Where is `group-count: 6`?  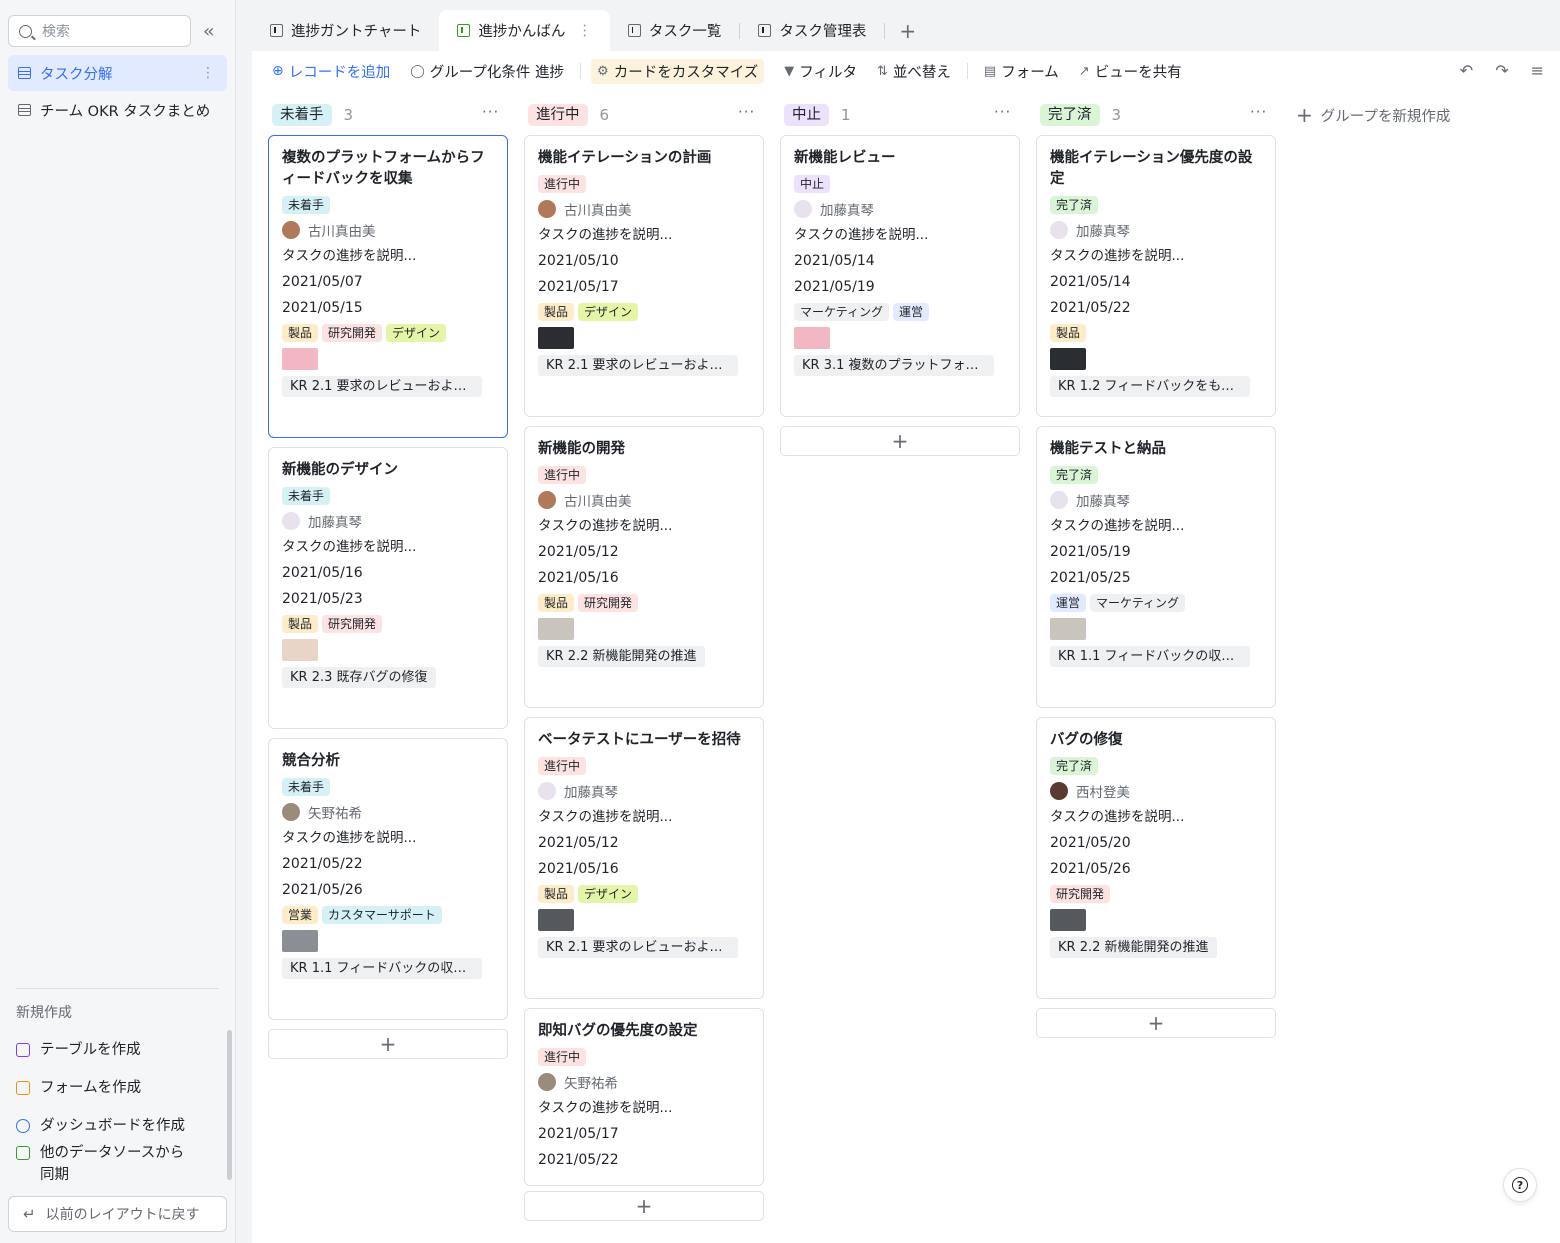 group-count: 6 is located at coordinates (604, 115).